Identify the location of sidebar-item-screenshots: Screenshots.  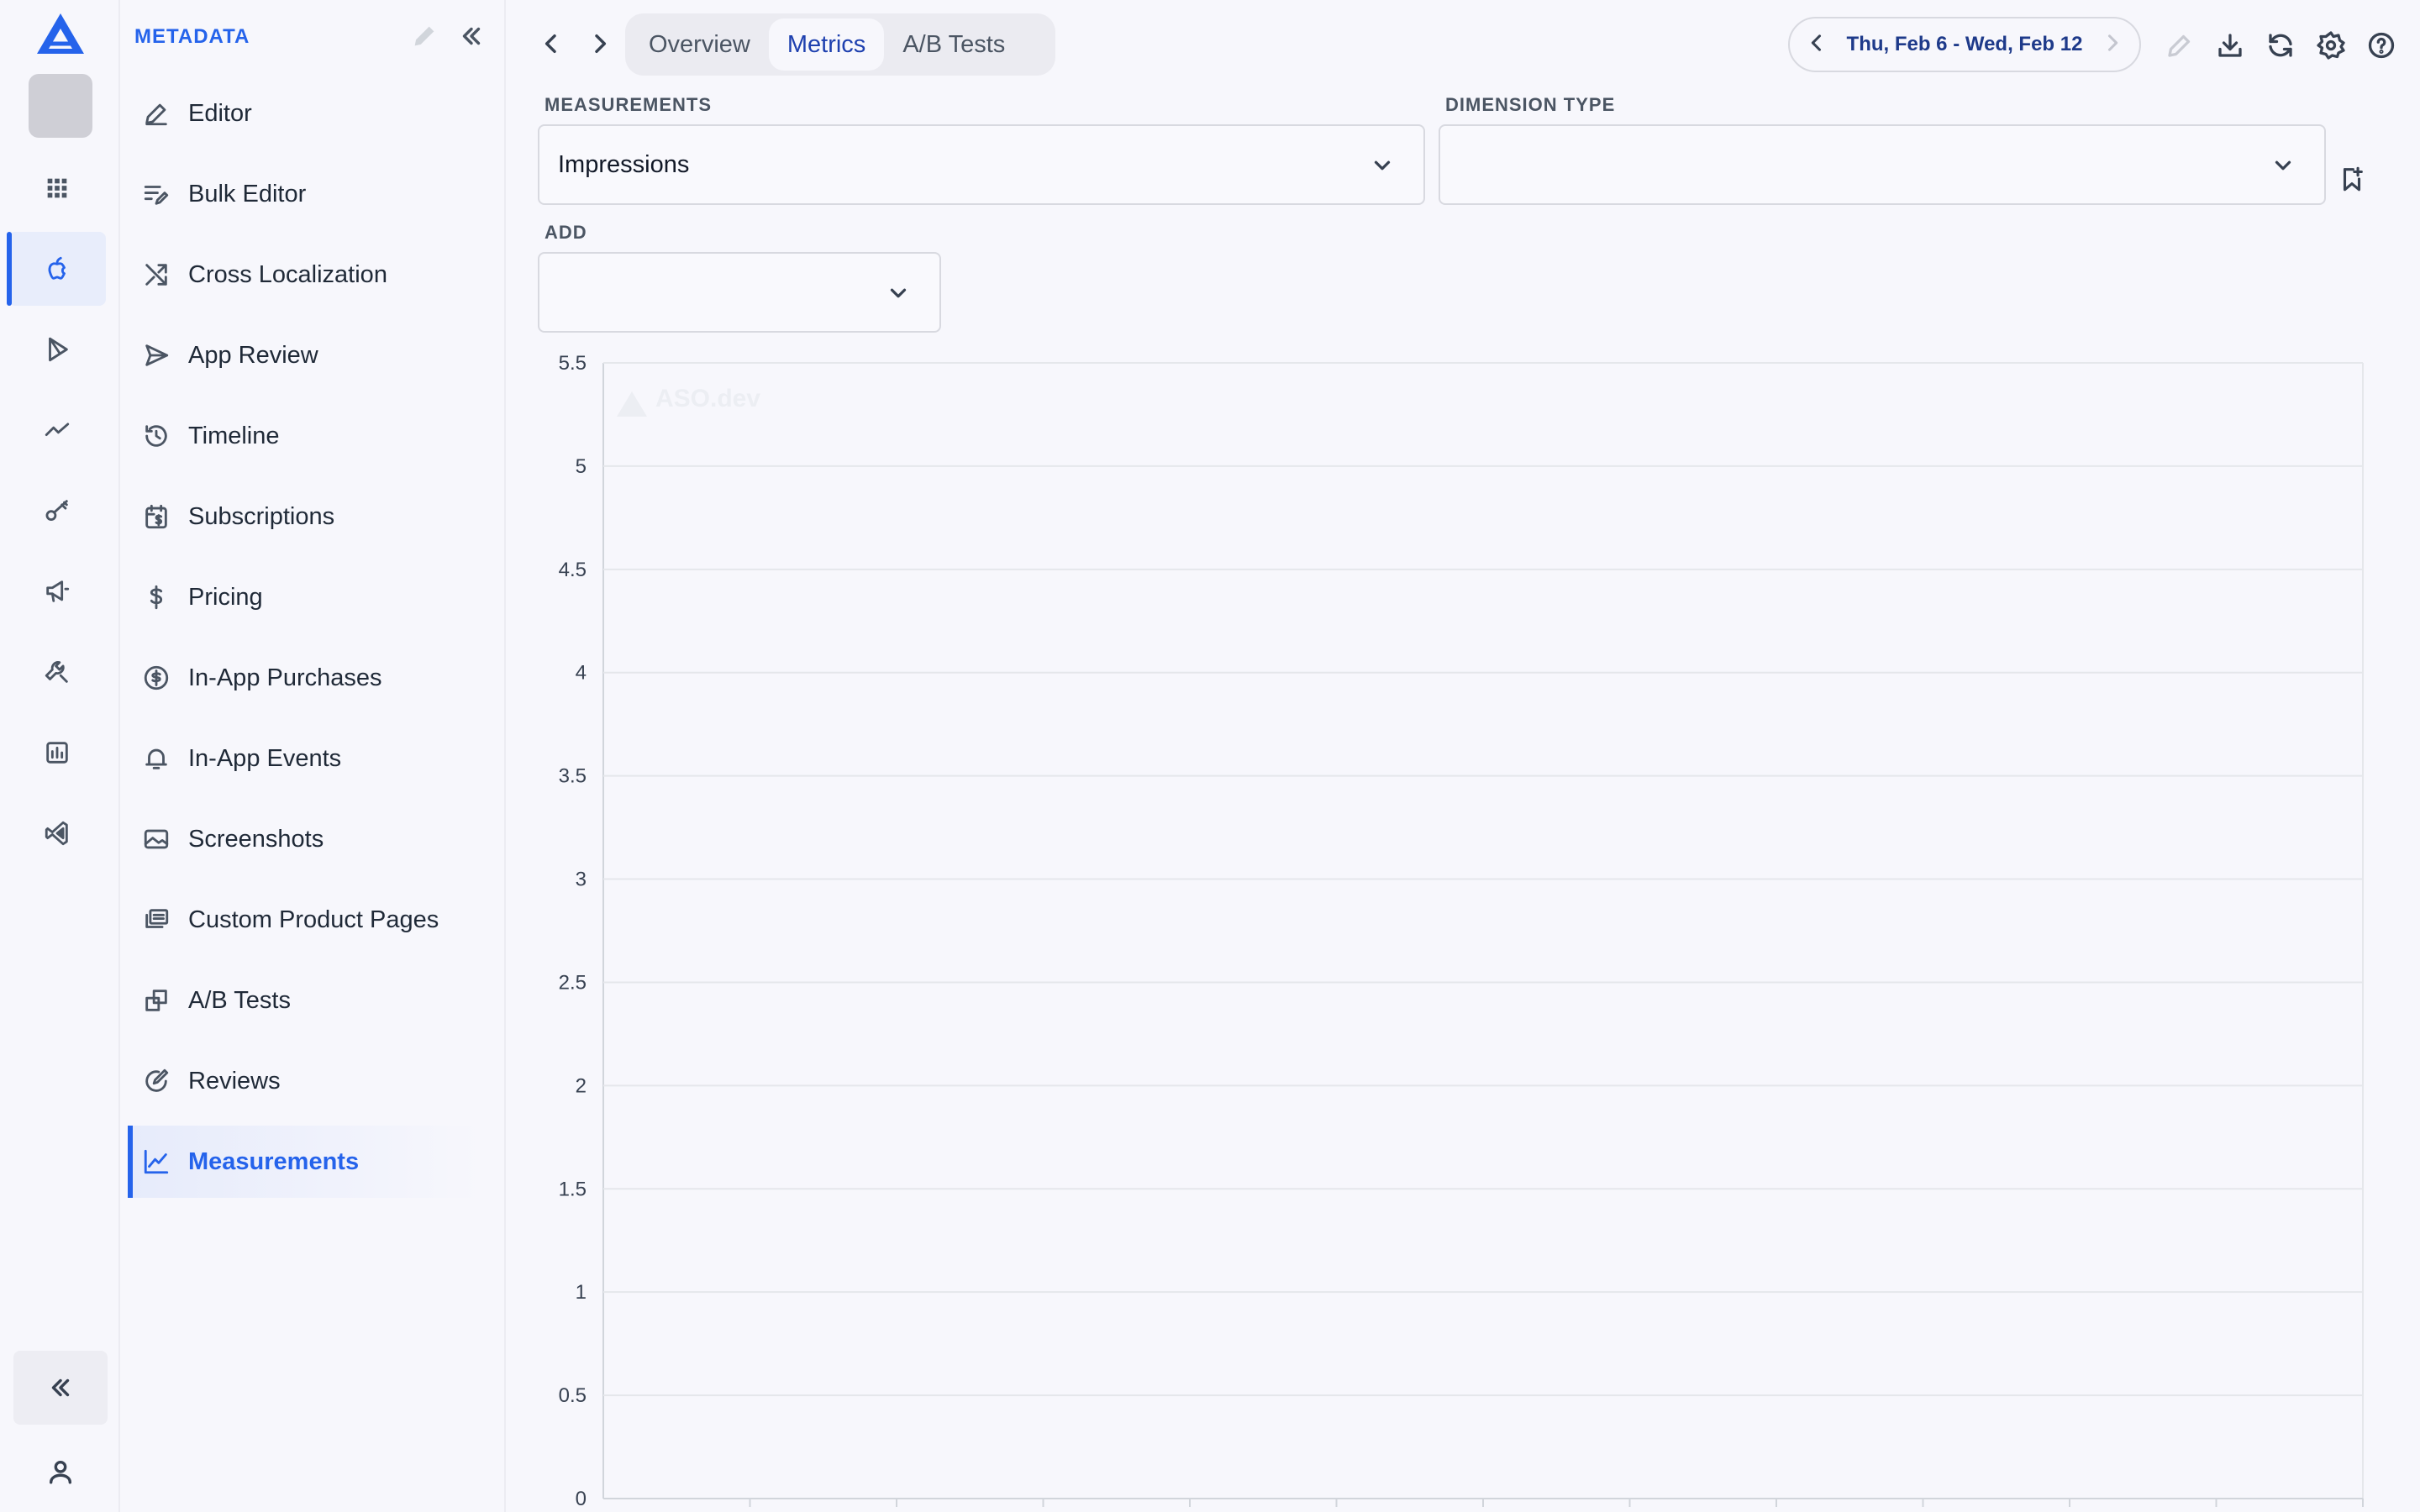
(304, 839).